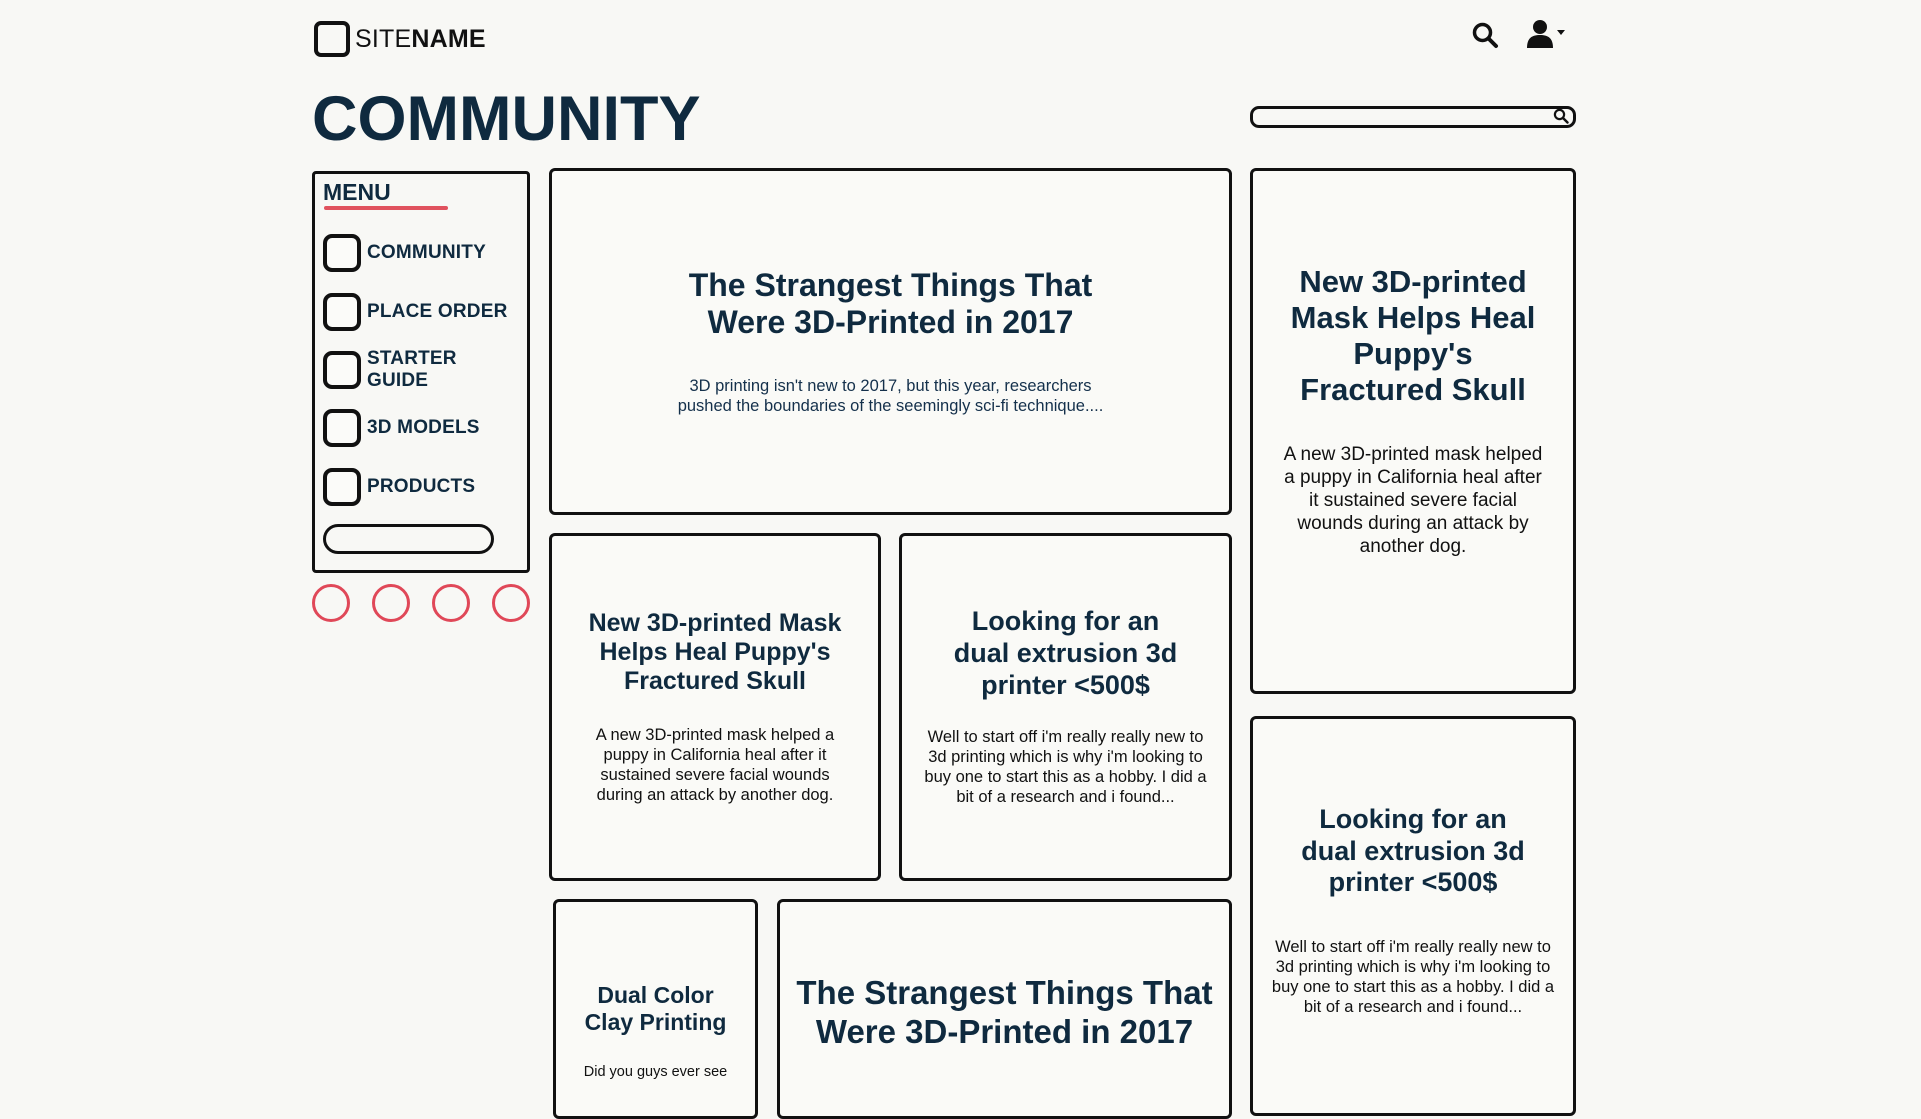 The image size is (1921, 1119). What do you see at coordinates (437, 311) in the screenshot?
I see `sidebar-item-label: PLACE ORDER` at bounding box center [437, 311].